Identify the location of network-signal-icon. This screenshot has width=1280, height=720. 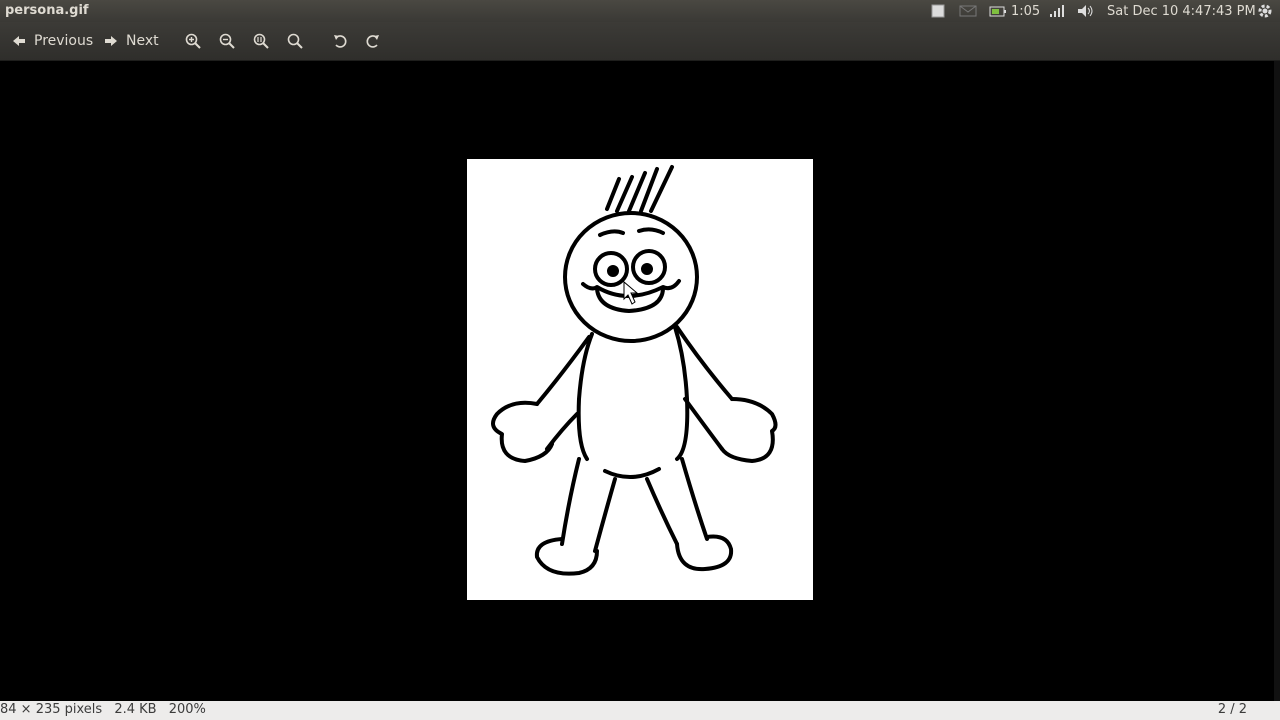
(1057, 11).